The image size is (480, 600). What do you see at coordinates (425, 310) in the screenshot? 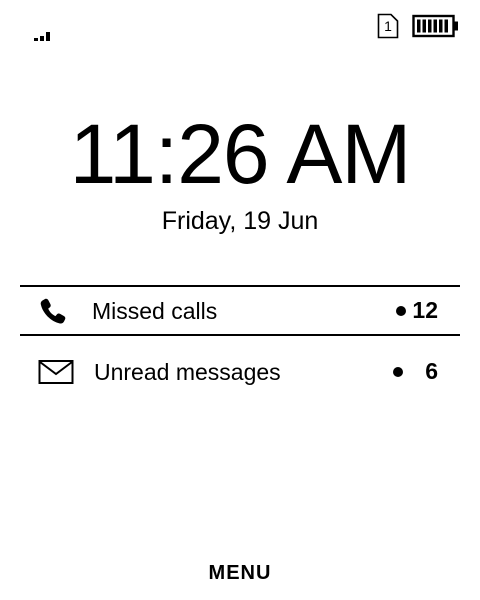
I see `missed-calls-count-value: 12` at bounding box center [425, 310].